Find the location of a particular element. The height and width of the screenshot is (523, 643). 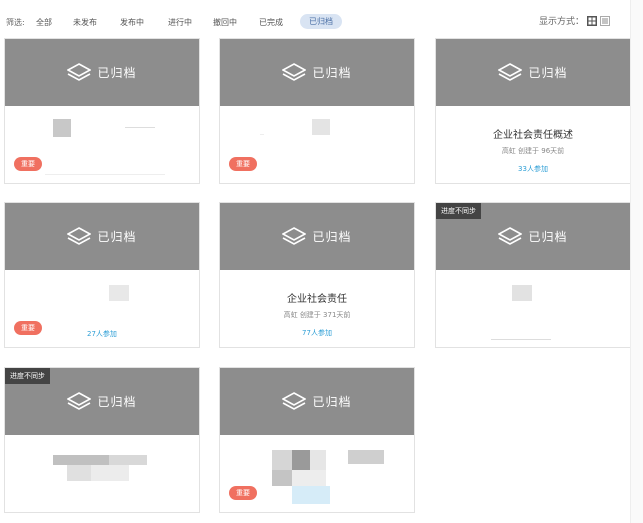

course-card: 已归档 重要 27人参加 is located at coordinates (102, 275).